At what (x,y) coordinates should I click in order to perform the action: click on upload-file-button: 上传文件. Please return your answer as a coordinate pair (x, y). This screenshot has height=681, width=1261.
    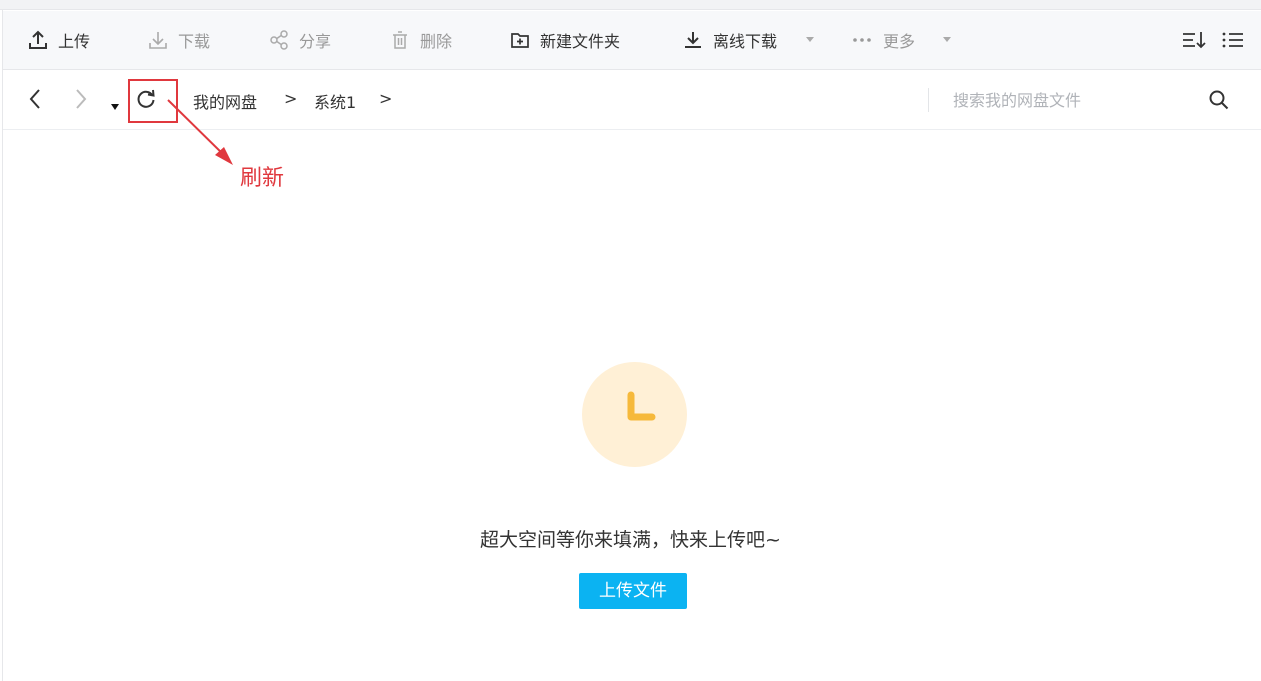
    Looking at the image, I should click on (633, 591).